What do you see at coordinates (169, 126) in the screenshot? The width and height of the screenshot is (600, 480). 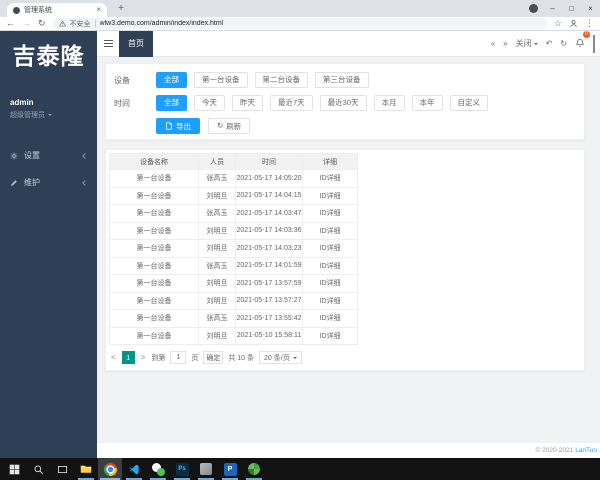 I see `export-icon` at bounding box center [169, 126].